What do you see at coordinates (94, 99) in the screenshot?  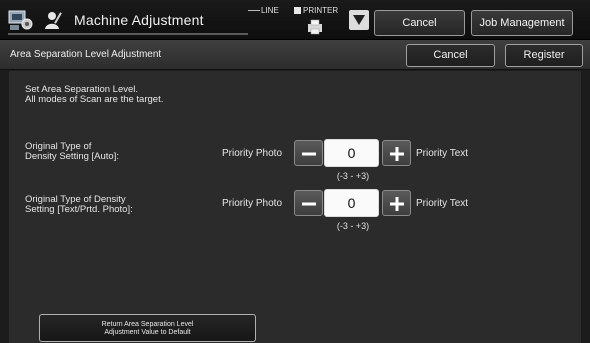 I see `instruction-line-2: All modes of Scan are the target.` at bounding box center [94, 99].